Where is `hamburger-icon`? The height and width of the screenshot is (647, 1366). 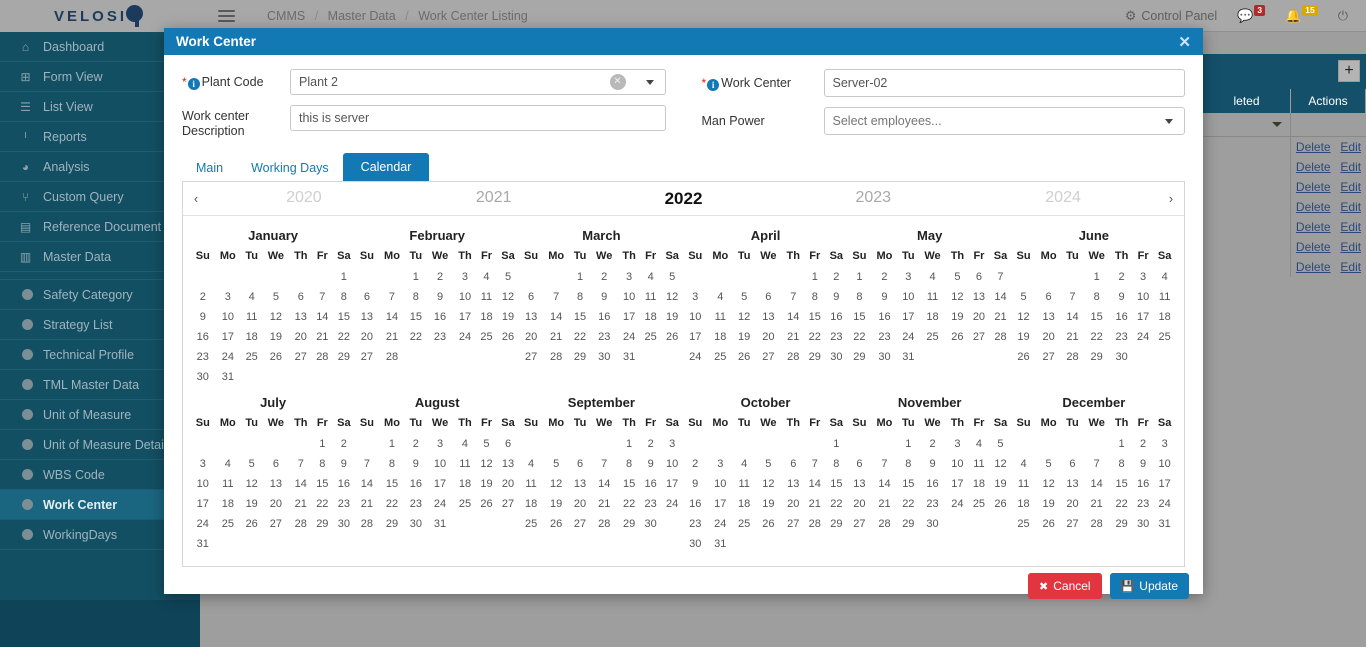
hamburger-icon is located at coordinates (226, 15).